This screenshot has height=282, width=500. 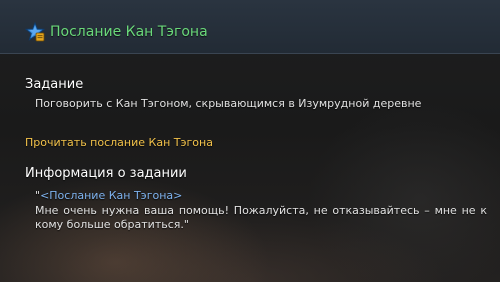 I want to click on task-heading: Задание, so click(x=54, y=84).